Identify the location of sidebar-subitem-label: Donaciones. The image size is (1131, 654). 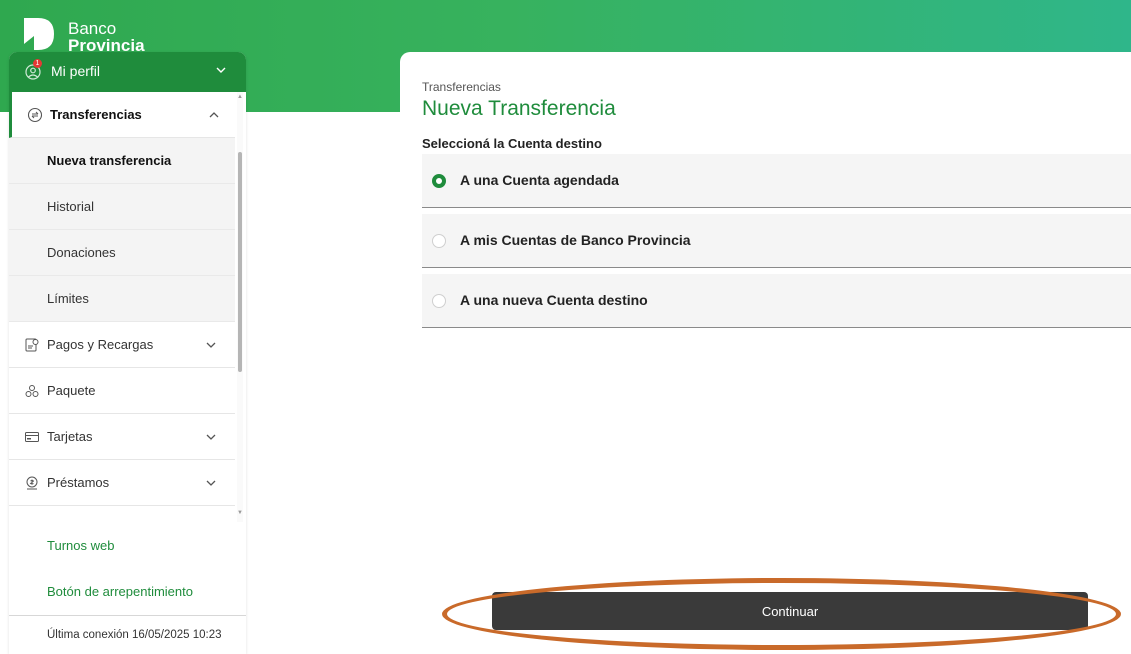
(81, 252).